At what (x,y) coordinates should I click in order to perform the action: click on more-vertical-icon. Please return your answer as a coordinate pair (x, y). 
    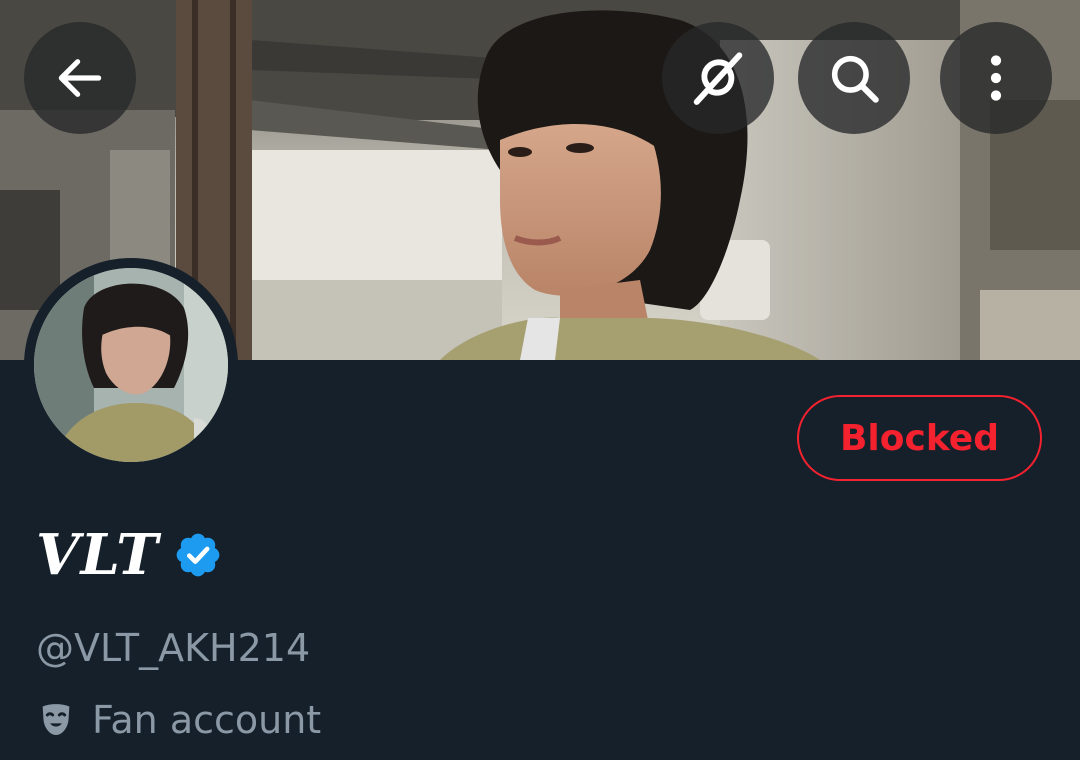
    Looking at the image, I should click on (996, 78).